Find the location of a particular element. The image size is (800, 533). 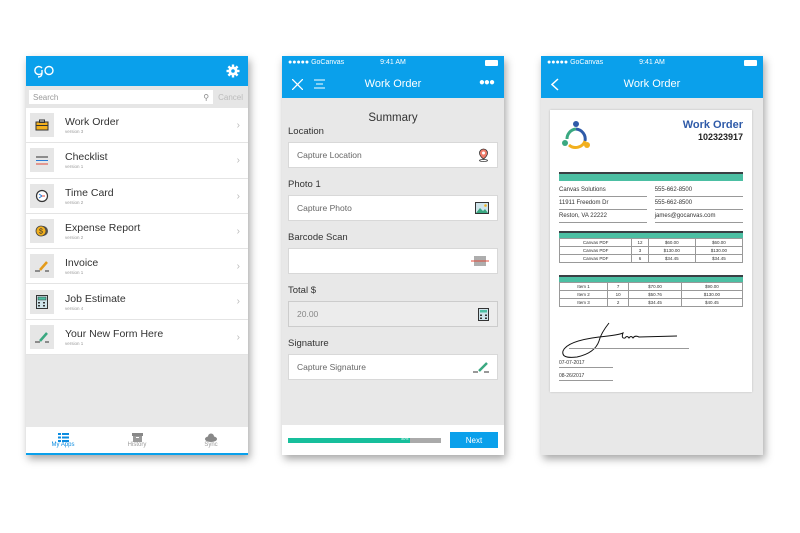

gear-icon is located at coordinates (233, 71).